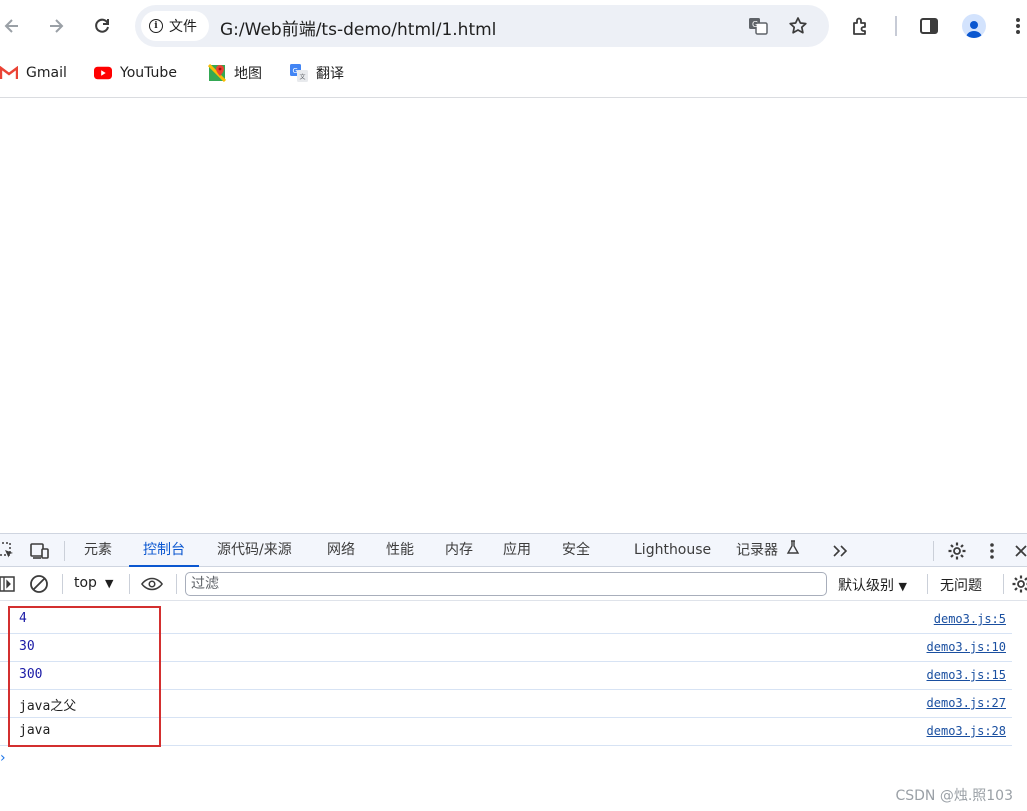  Describe the element at coordinates (248, 74) in the screenshot. I see `bookmark-label: 地图` at that location.